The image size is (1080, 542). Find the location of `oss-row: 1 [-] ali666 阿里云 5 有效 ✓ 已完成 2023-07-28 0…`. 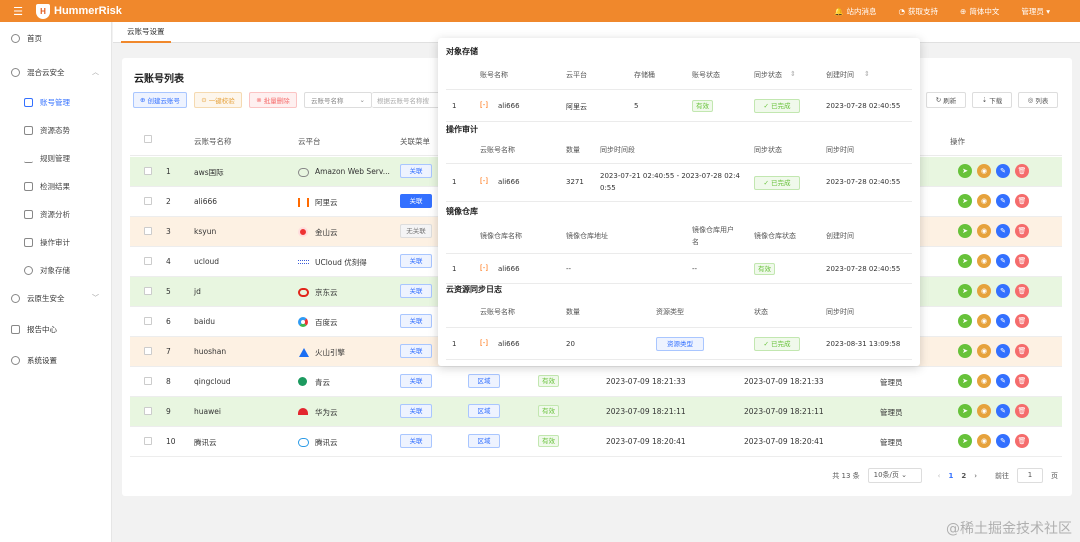

oss-row: 1 [-] ali666 阿里云 5 有效 ✓ 已完成 2023-07-28 0… is located at coordinates (679, 106).